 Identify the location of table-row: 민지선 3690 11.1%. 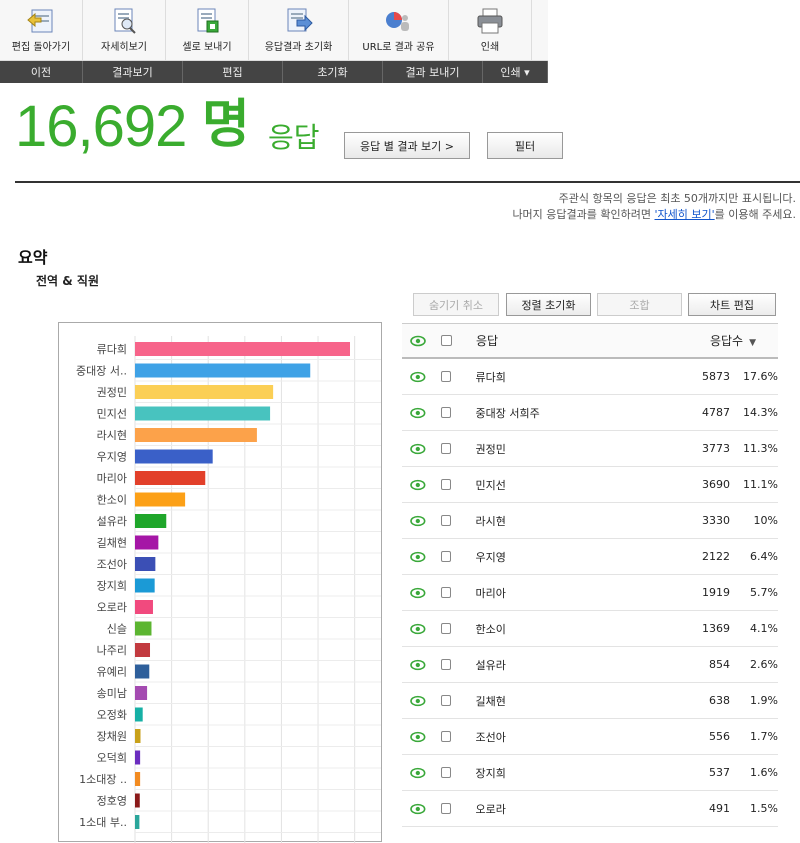
(590, 485).